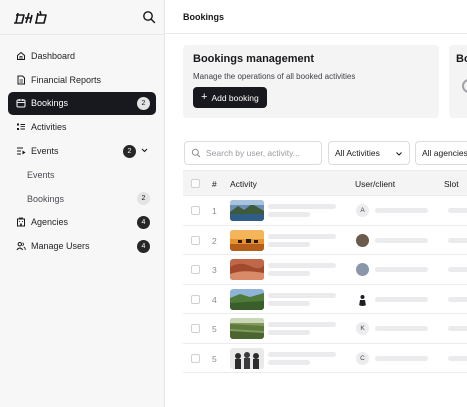 The height and width of the screenshot is (407, 467). I want to click on row-number: 3, so click(214, 270).